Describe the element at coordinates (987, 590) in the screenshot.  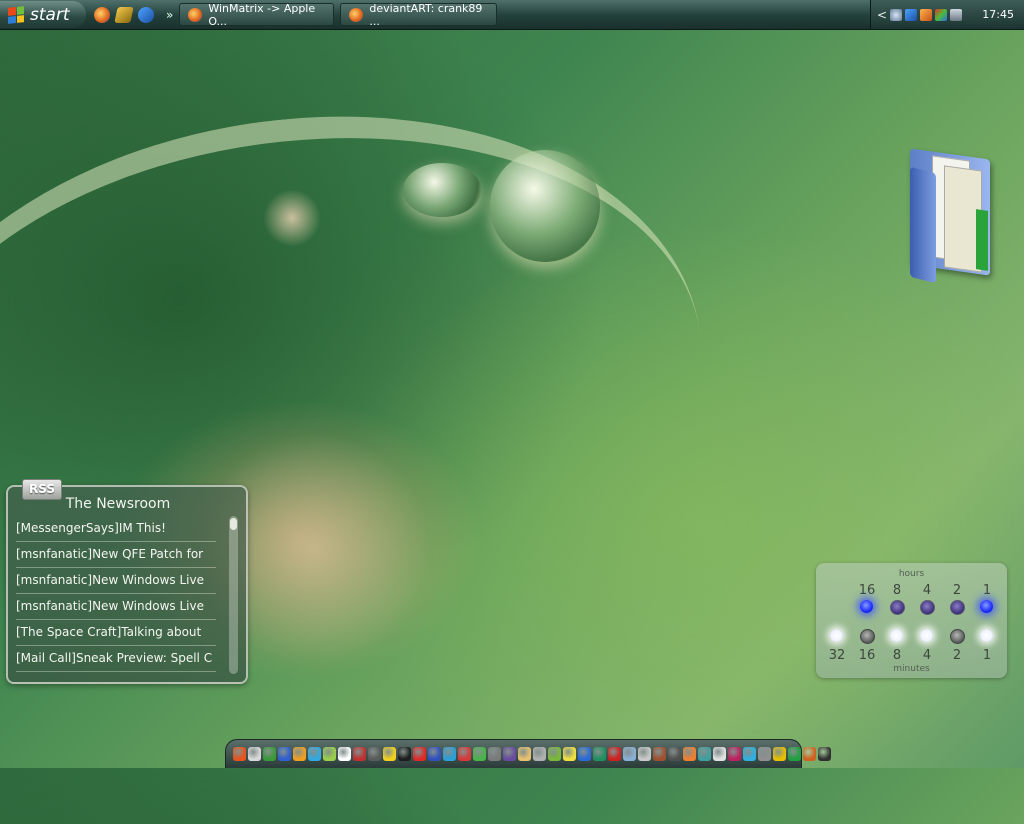
I see `hour-bit-label: 1` at that location.